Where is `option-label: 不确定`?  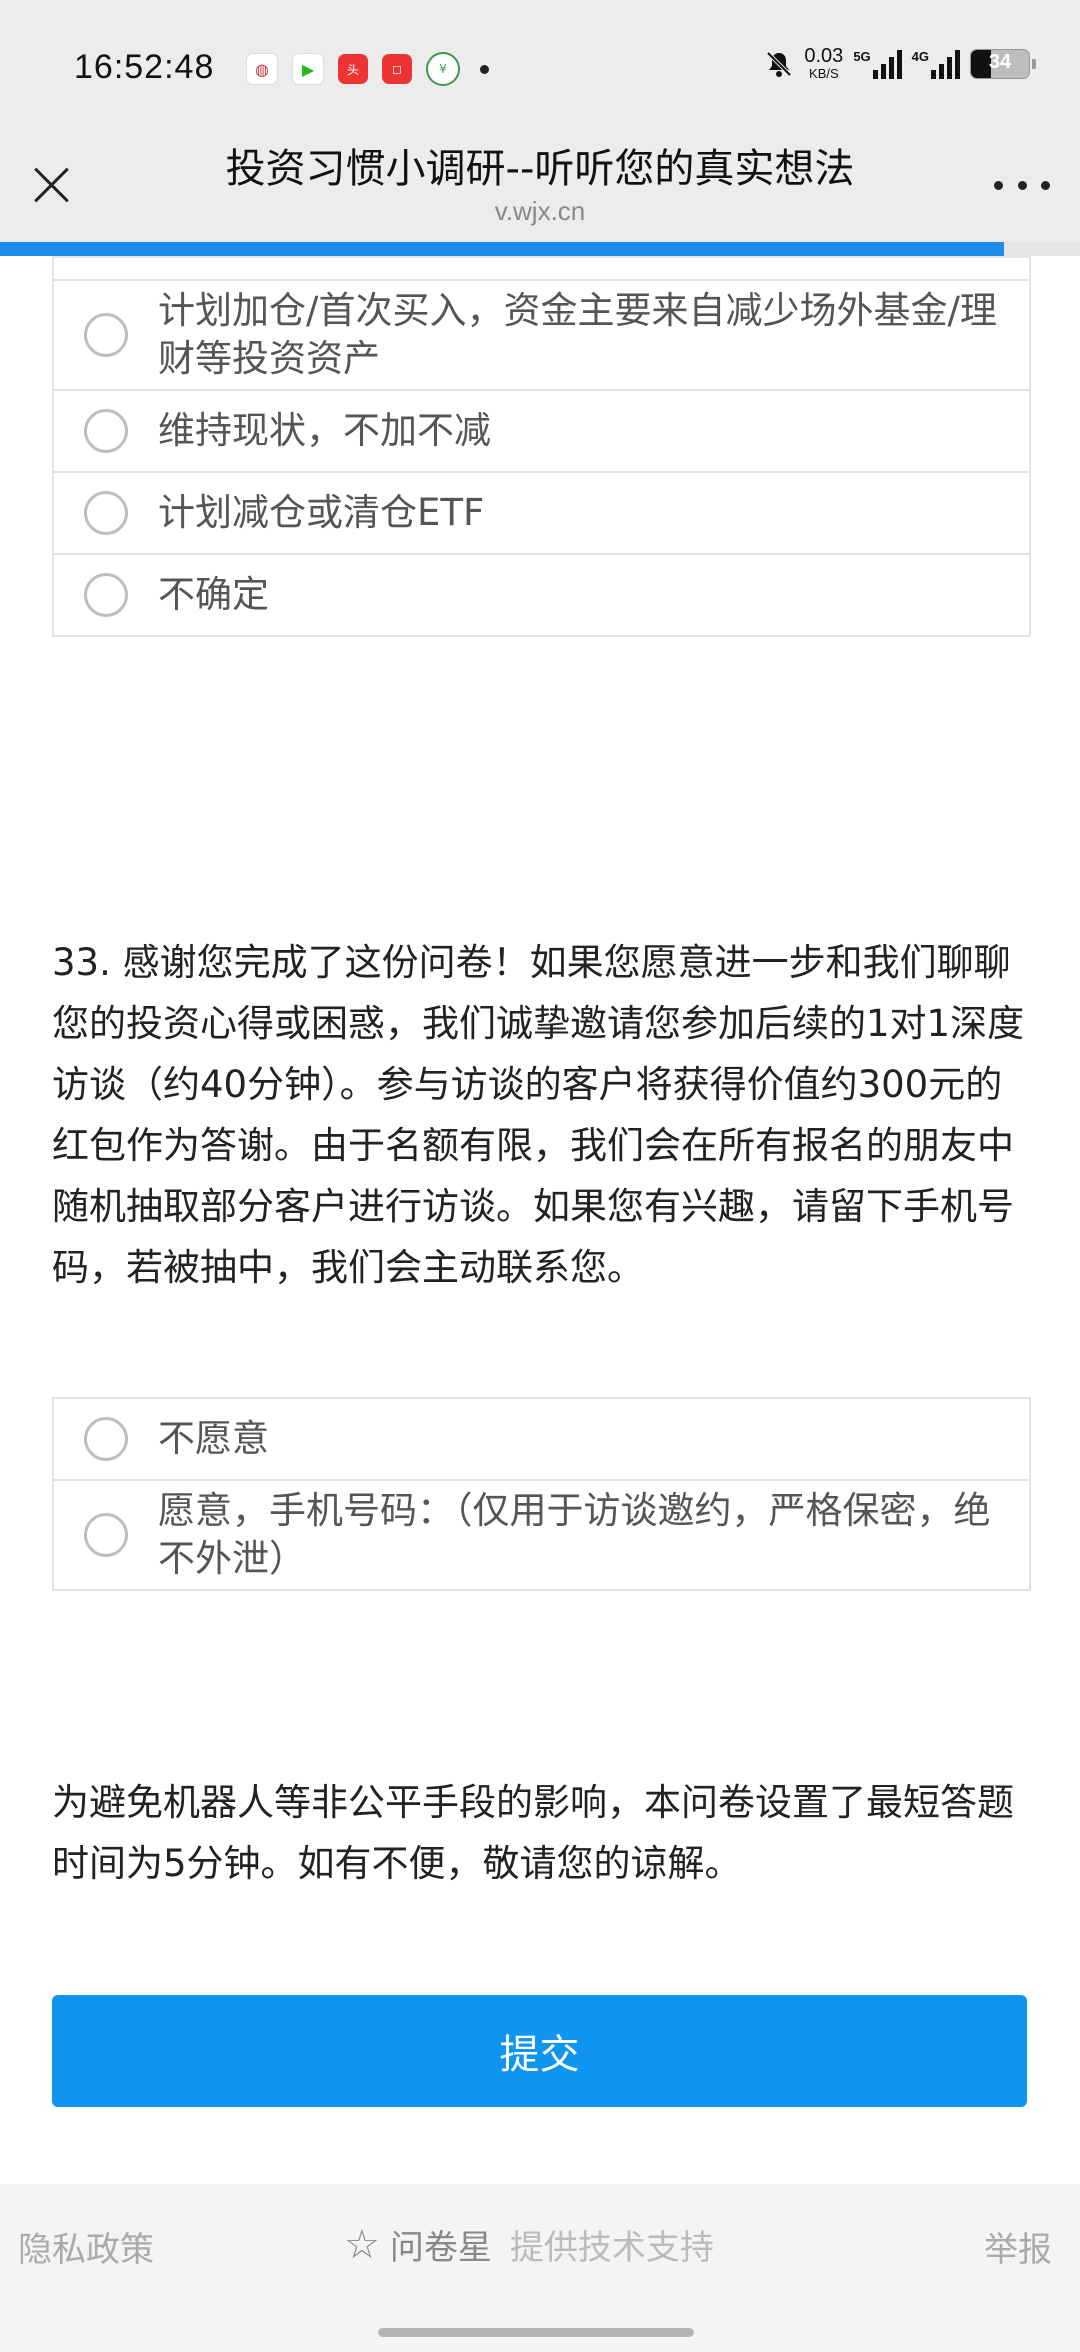
option-label: 不确定 is located at coordinates (213, 594).